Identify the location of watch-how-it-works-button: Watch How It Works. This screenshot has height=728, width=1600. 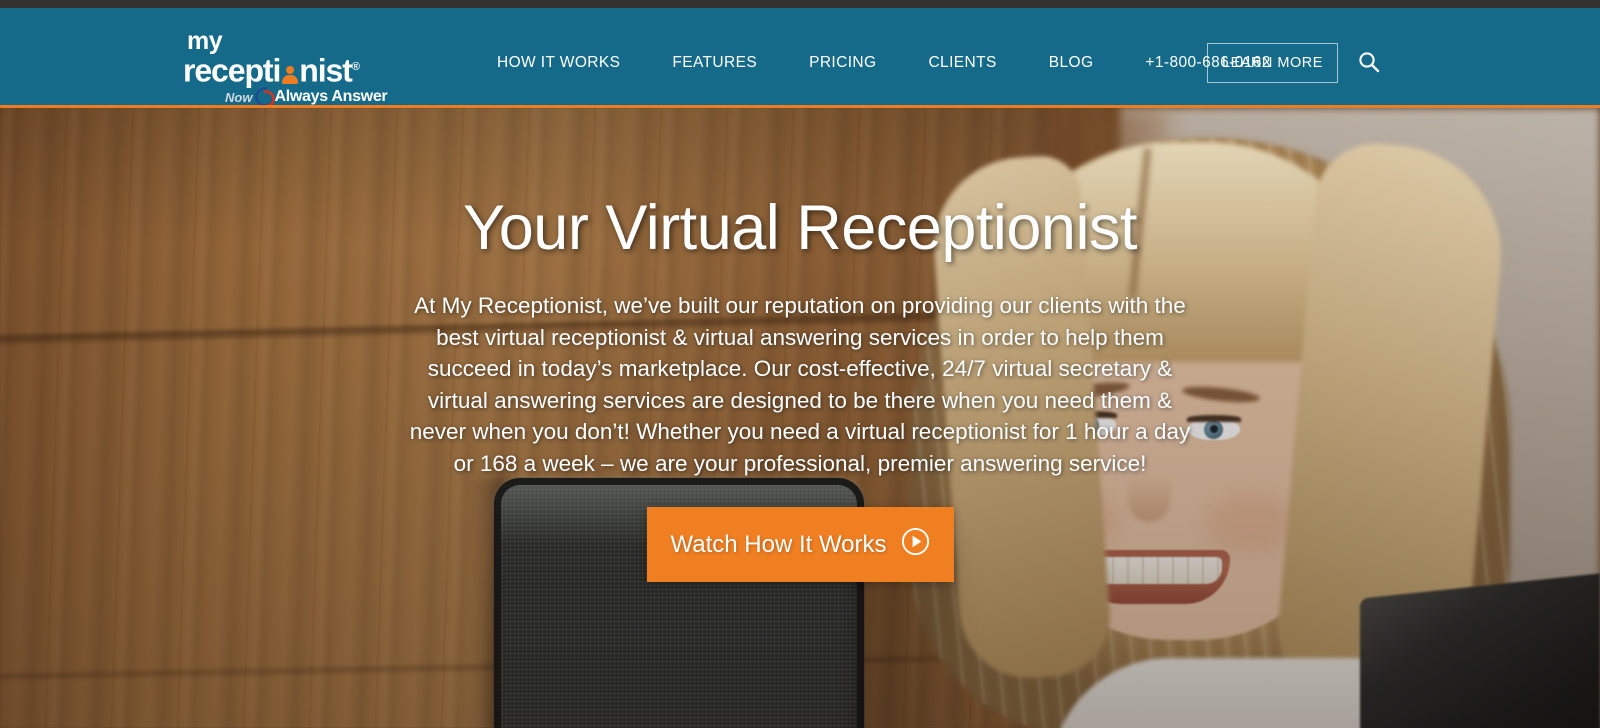
(800, 544).